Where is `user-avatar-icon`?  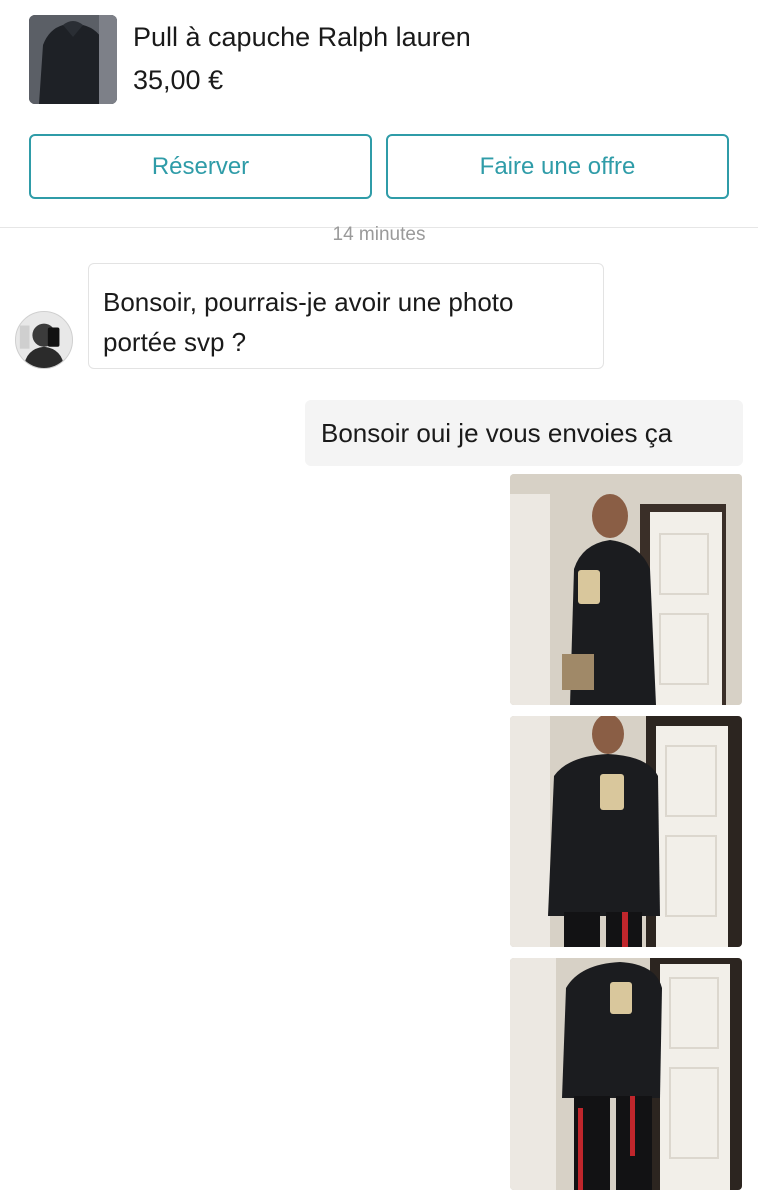 user-avatar-icon is located at coordinates (44, 340).